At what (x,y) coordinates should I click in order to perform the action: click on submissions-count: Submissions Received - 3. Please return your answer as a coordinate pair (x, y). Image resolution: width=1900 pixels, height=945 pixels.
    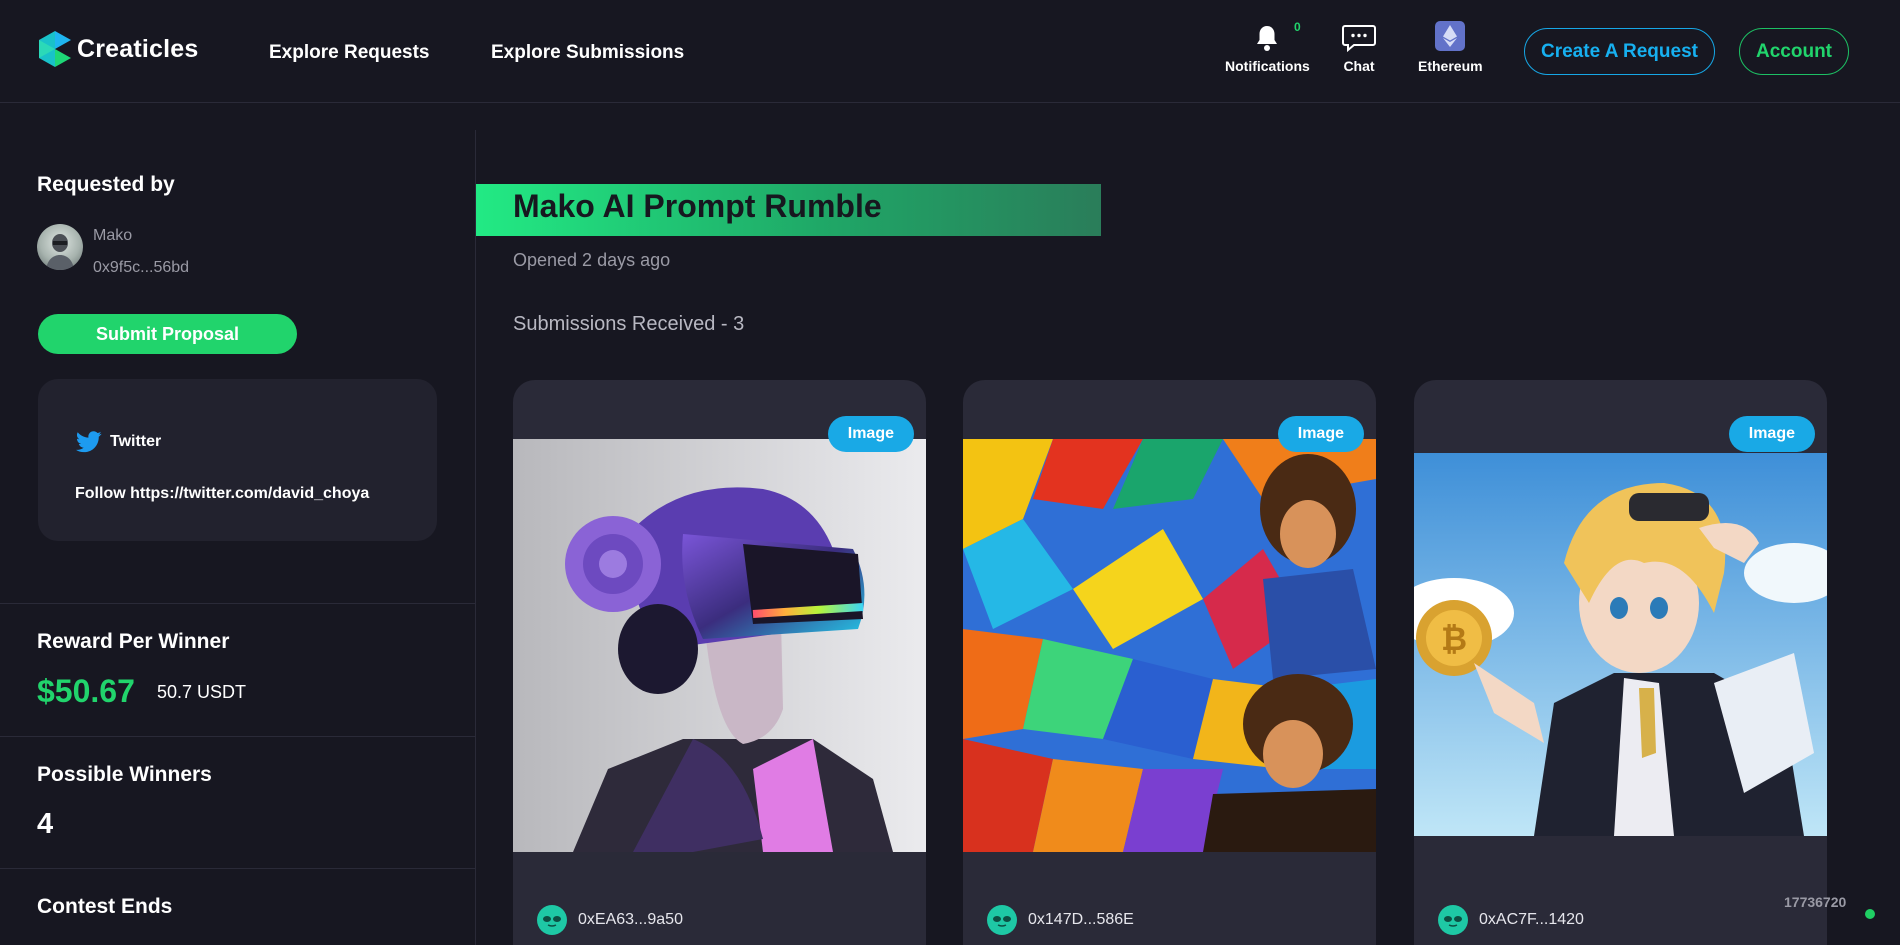
    Looking at the image, I should click on (629, 324).